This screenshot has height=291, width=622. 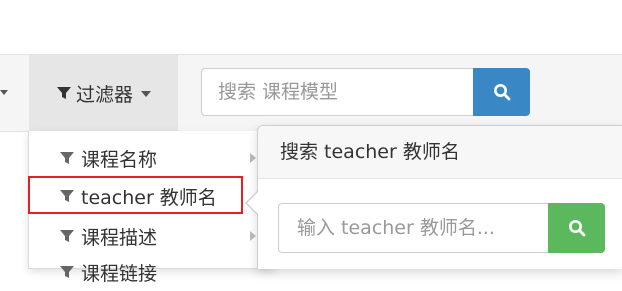 I want to click on filter-menu-item-label: 课程链接, so click(x=119, y=273).